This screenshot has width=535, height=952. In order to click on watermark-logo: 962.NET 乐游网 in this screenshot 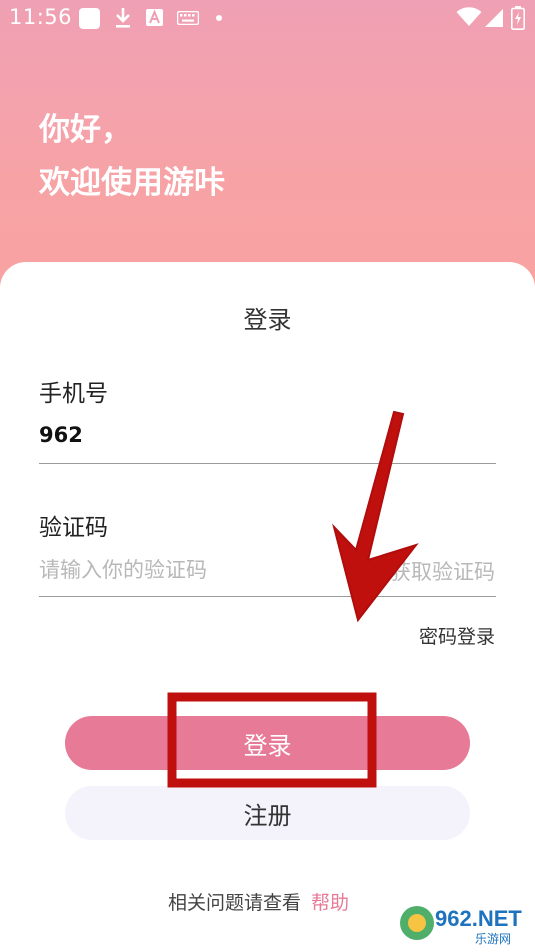, I will do `click(463, 923)`.